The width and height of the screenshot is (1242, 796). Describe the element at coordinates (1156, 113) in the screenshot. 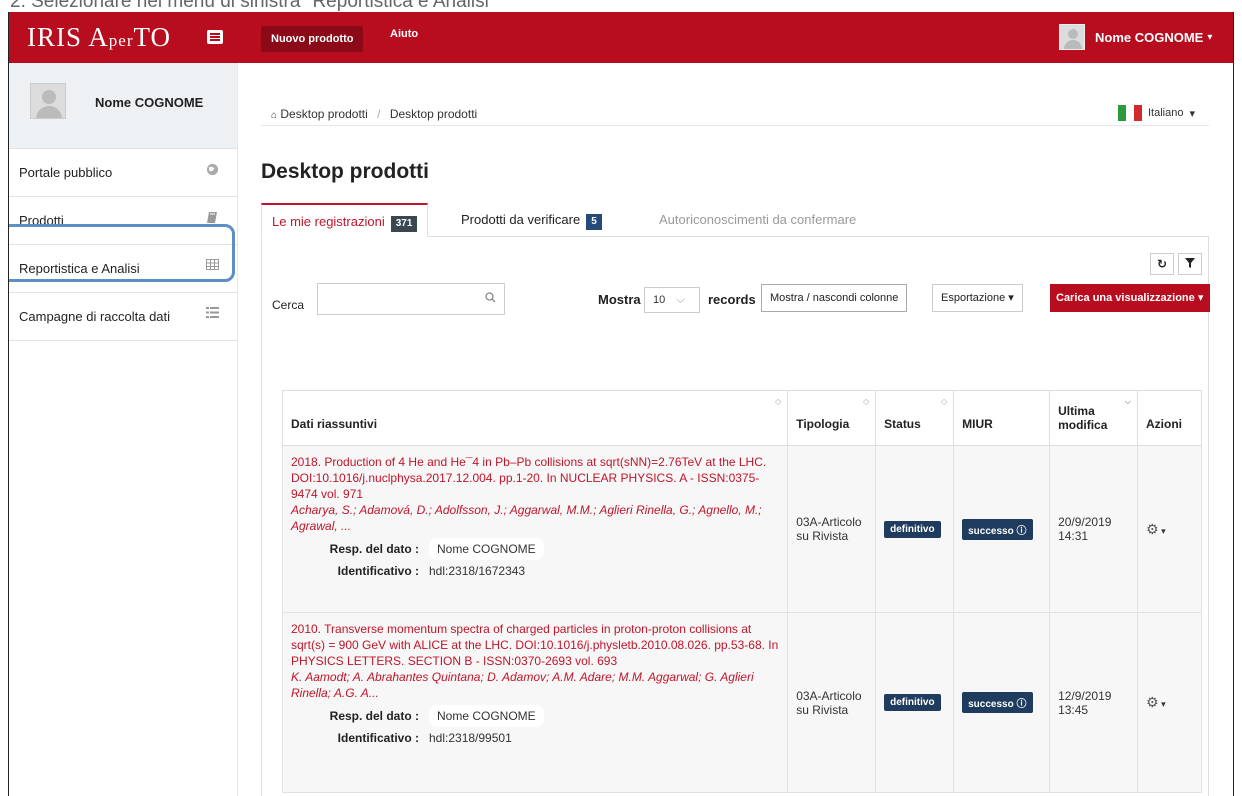

I see `language-selector: Italiano ▾` at that location.